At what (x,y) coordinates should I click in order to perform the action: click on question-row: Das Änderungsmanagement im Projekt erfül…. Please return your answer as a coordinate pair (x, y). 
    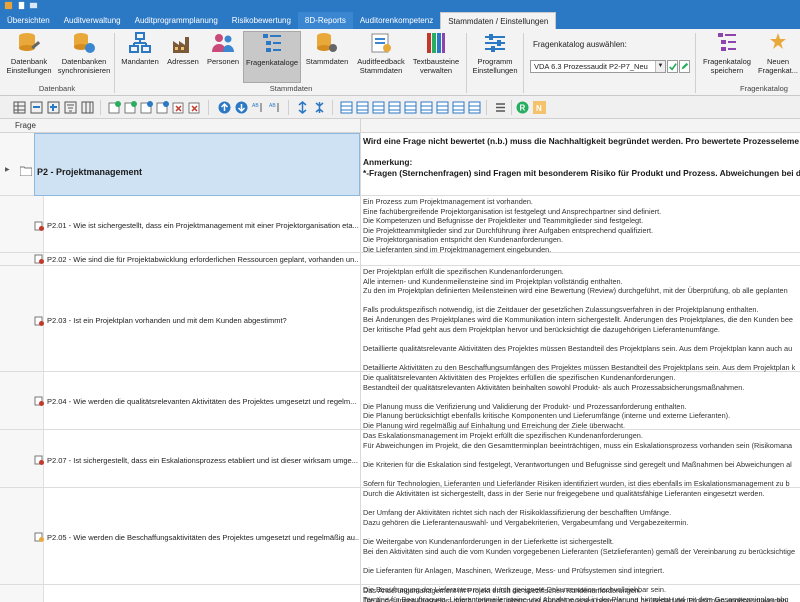
    Looking at the image, I should click on (400, 593).